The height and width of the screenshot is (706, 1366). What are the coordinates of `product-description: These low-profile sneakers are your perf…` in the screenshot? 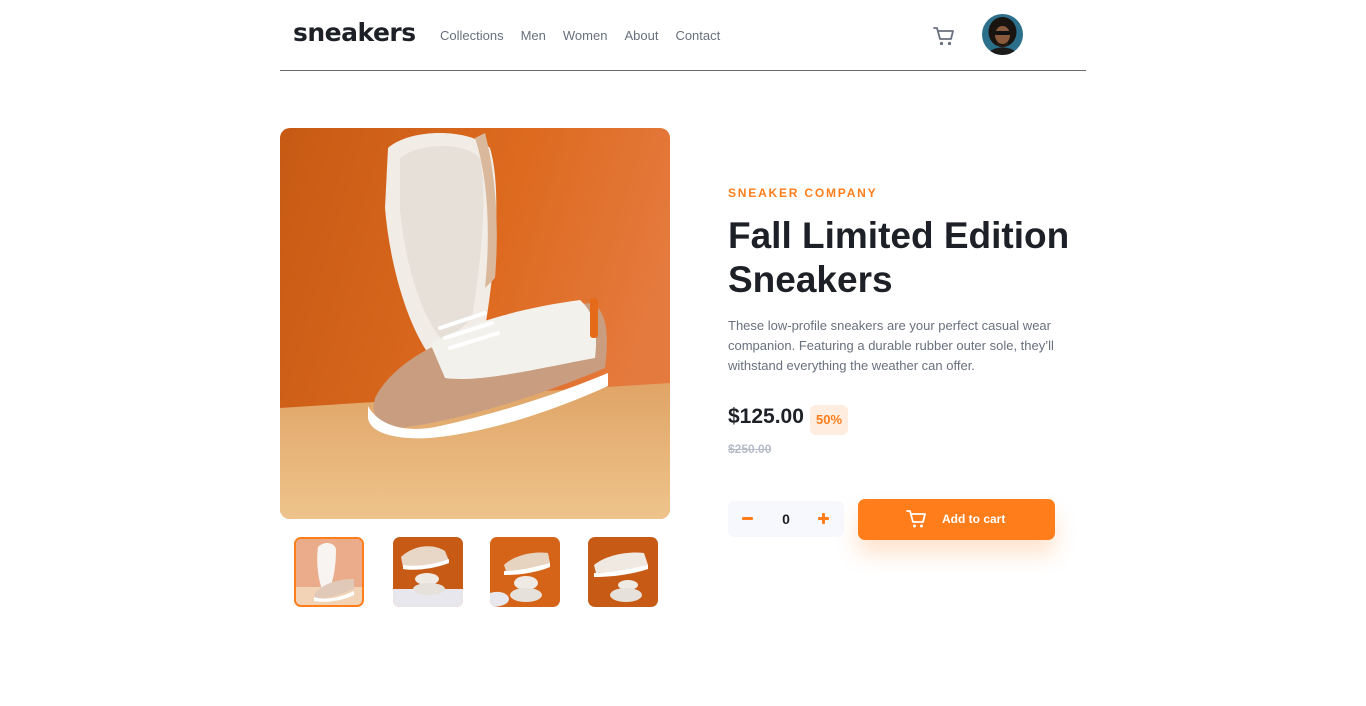 It's located at (891, 345).